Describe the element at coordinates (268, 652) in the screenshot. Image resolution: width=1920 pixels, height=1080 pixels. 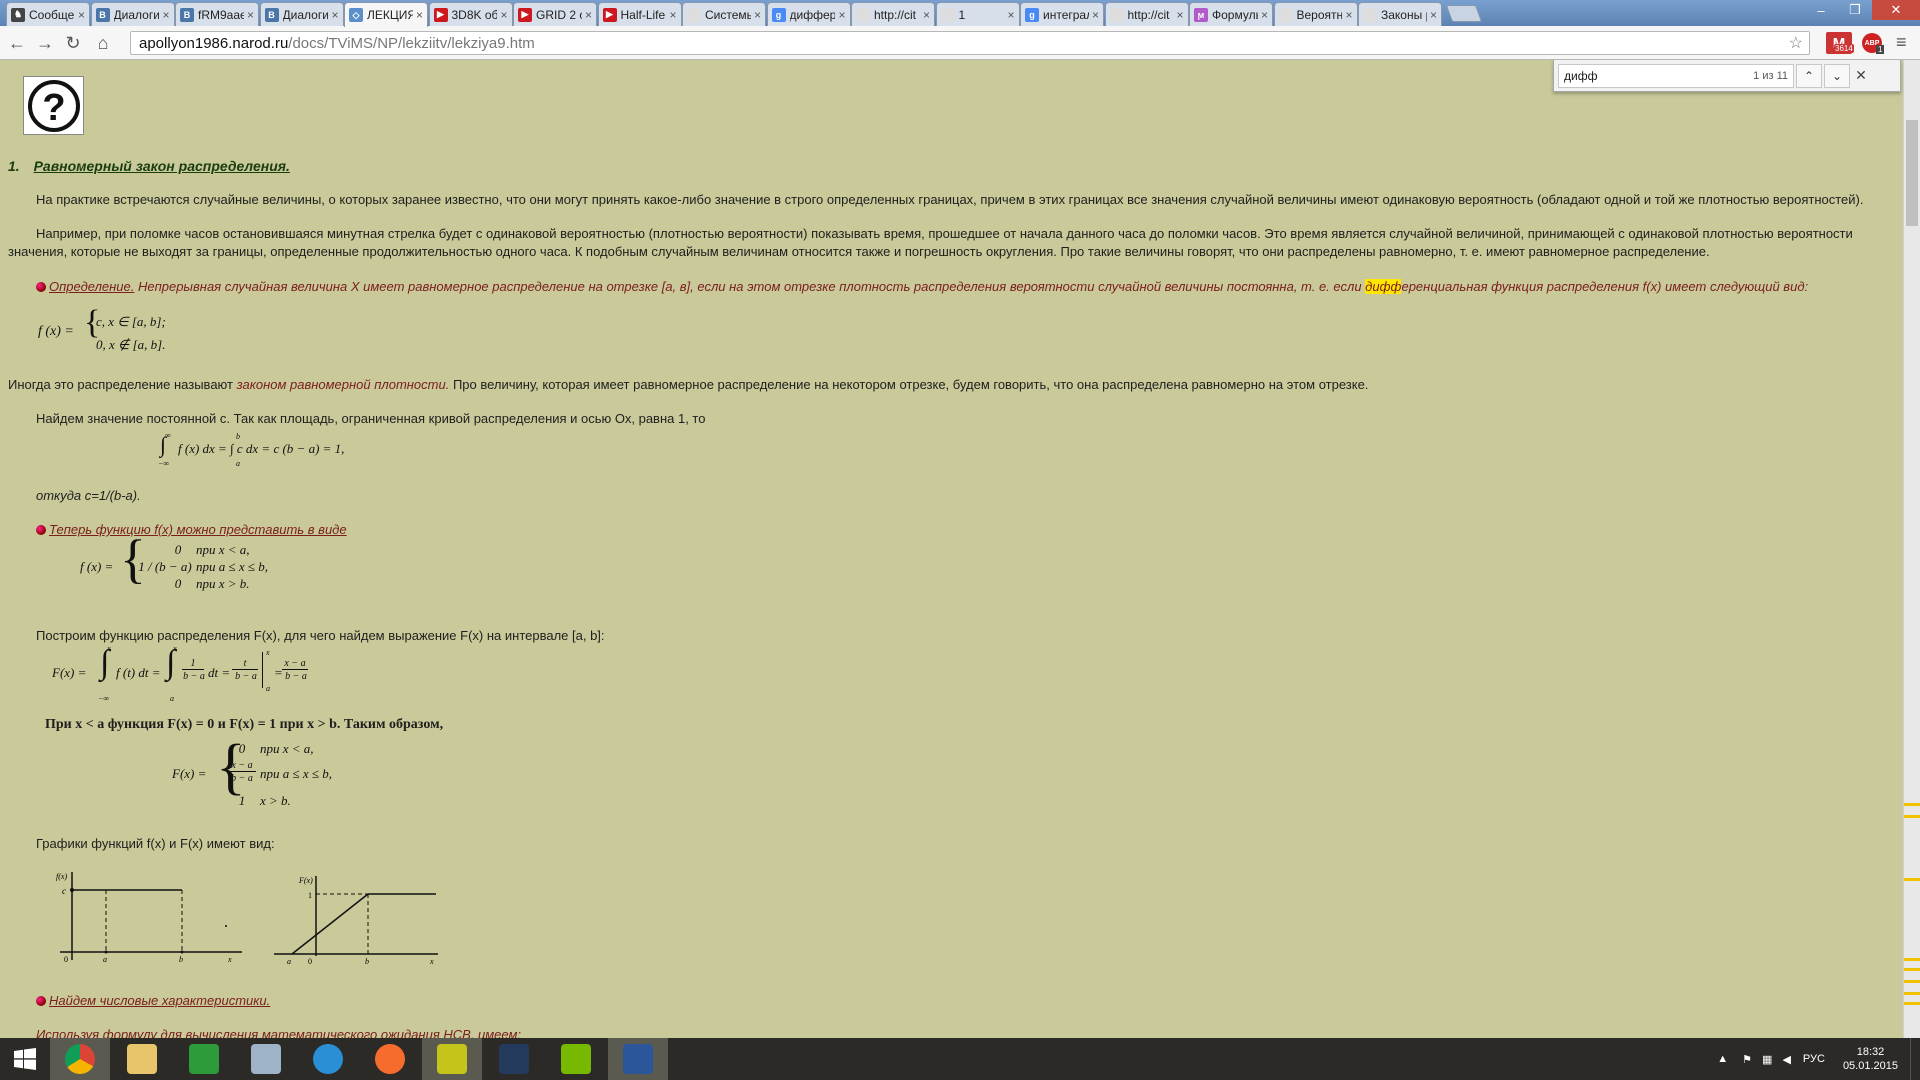
I see `eval-upper: x` at that location.